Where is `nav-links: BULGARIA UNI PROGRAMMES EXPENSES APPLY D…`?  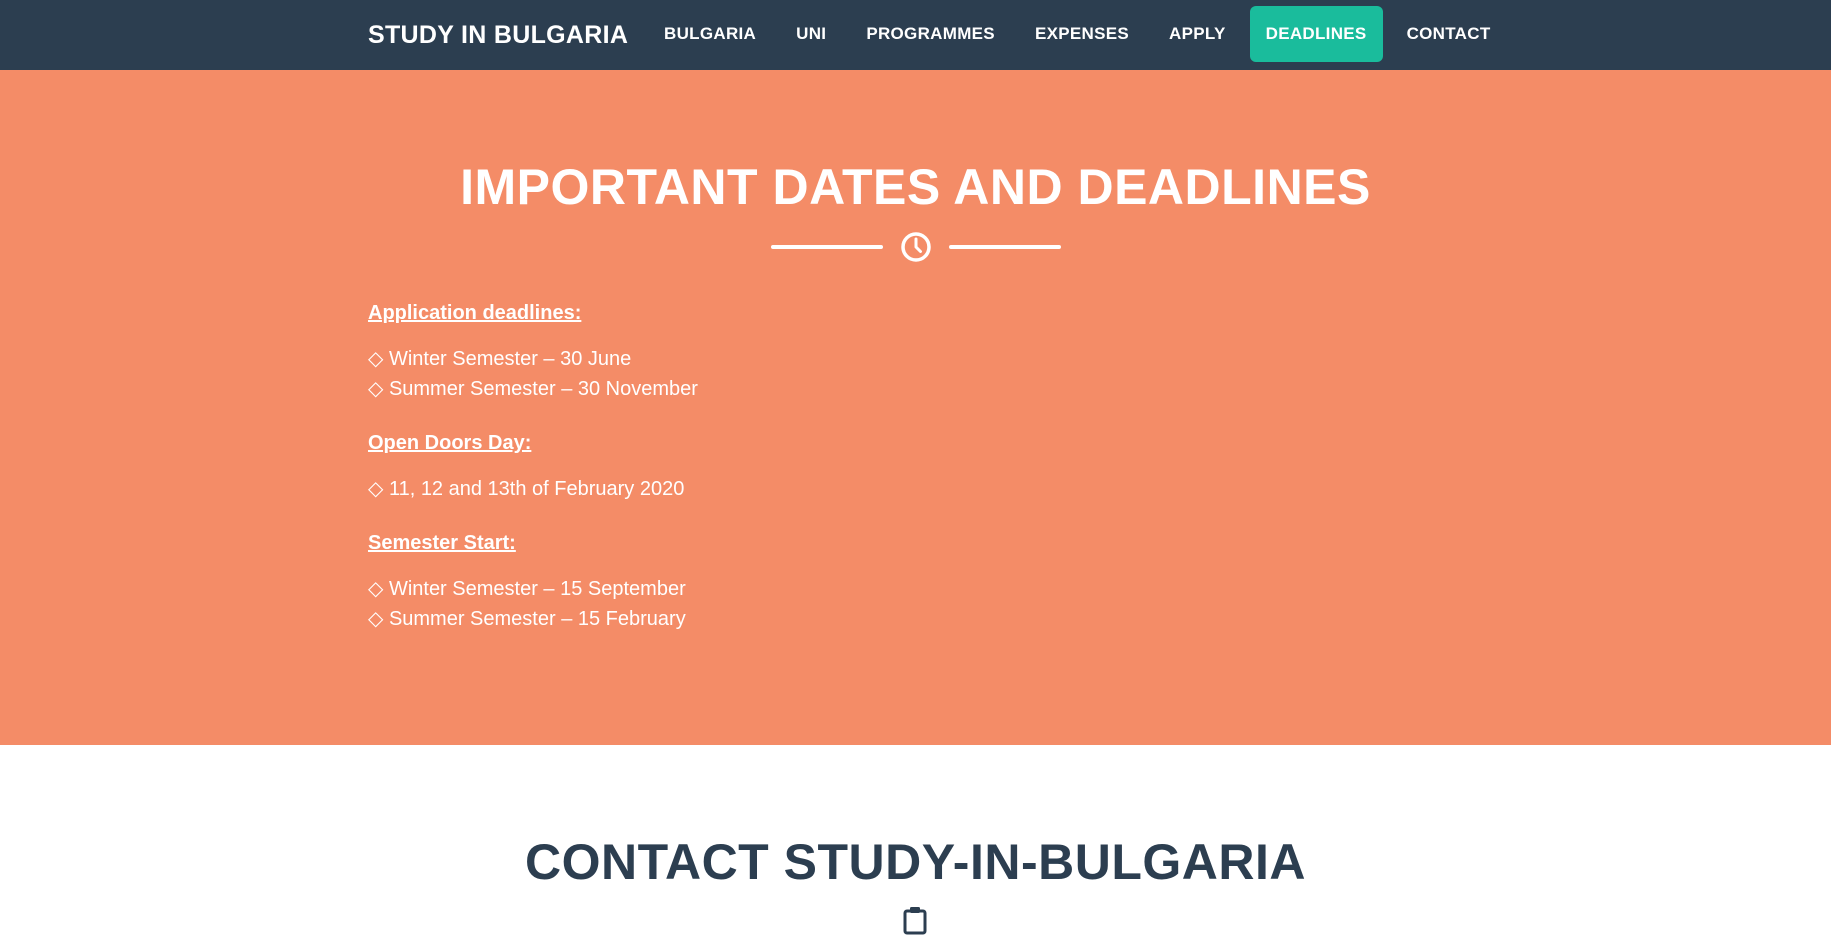
nav-links: BULGARIA UNI PROGRAMMES EXPENSES APPLY D… is located at coordinates (1081, 34).